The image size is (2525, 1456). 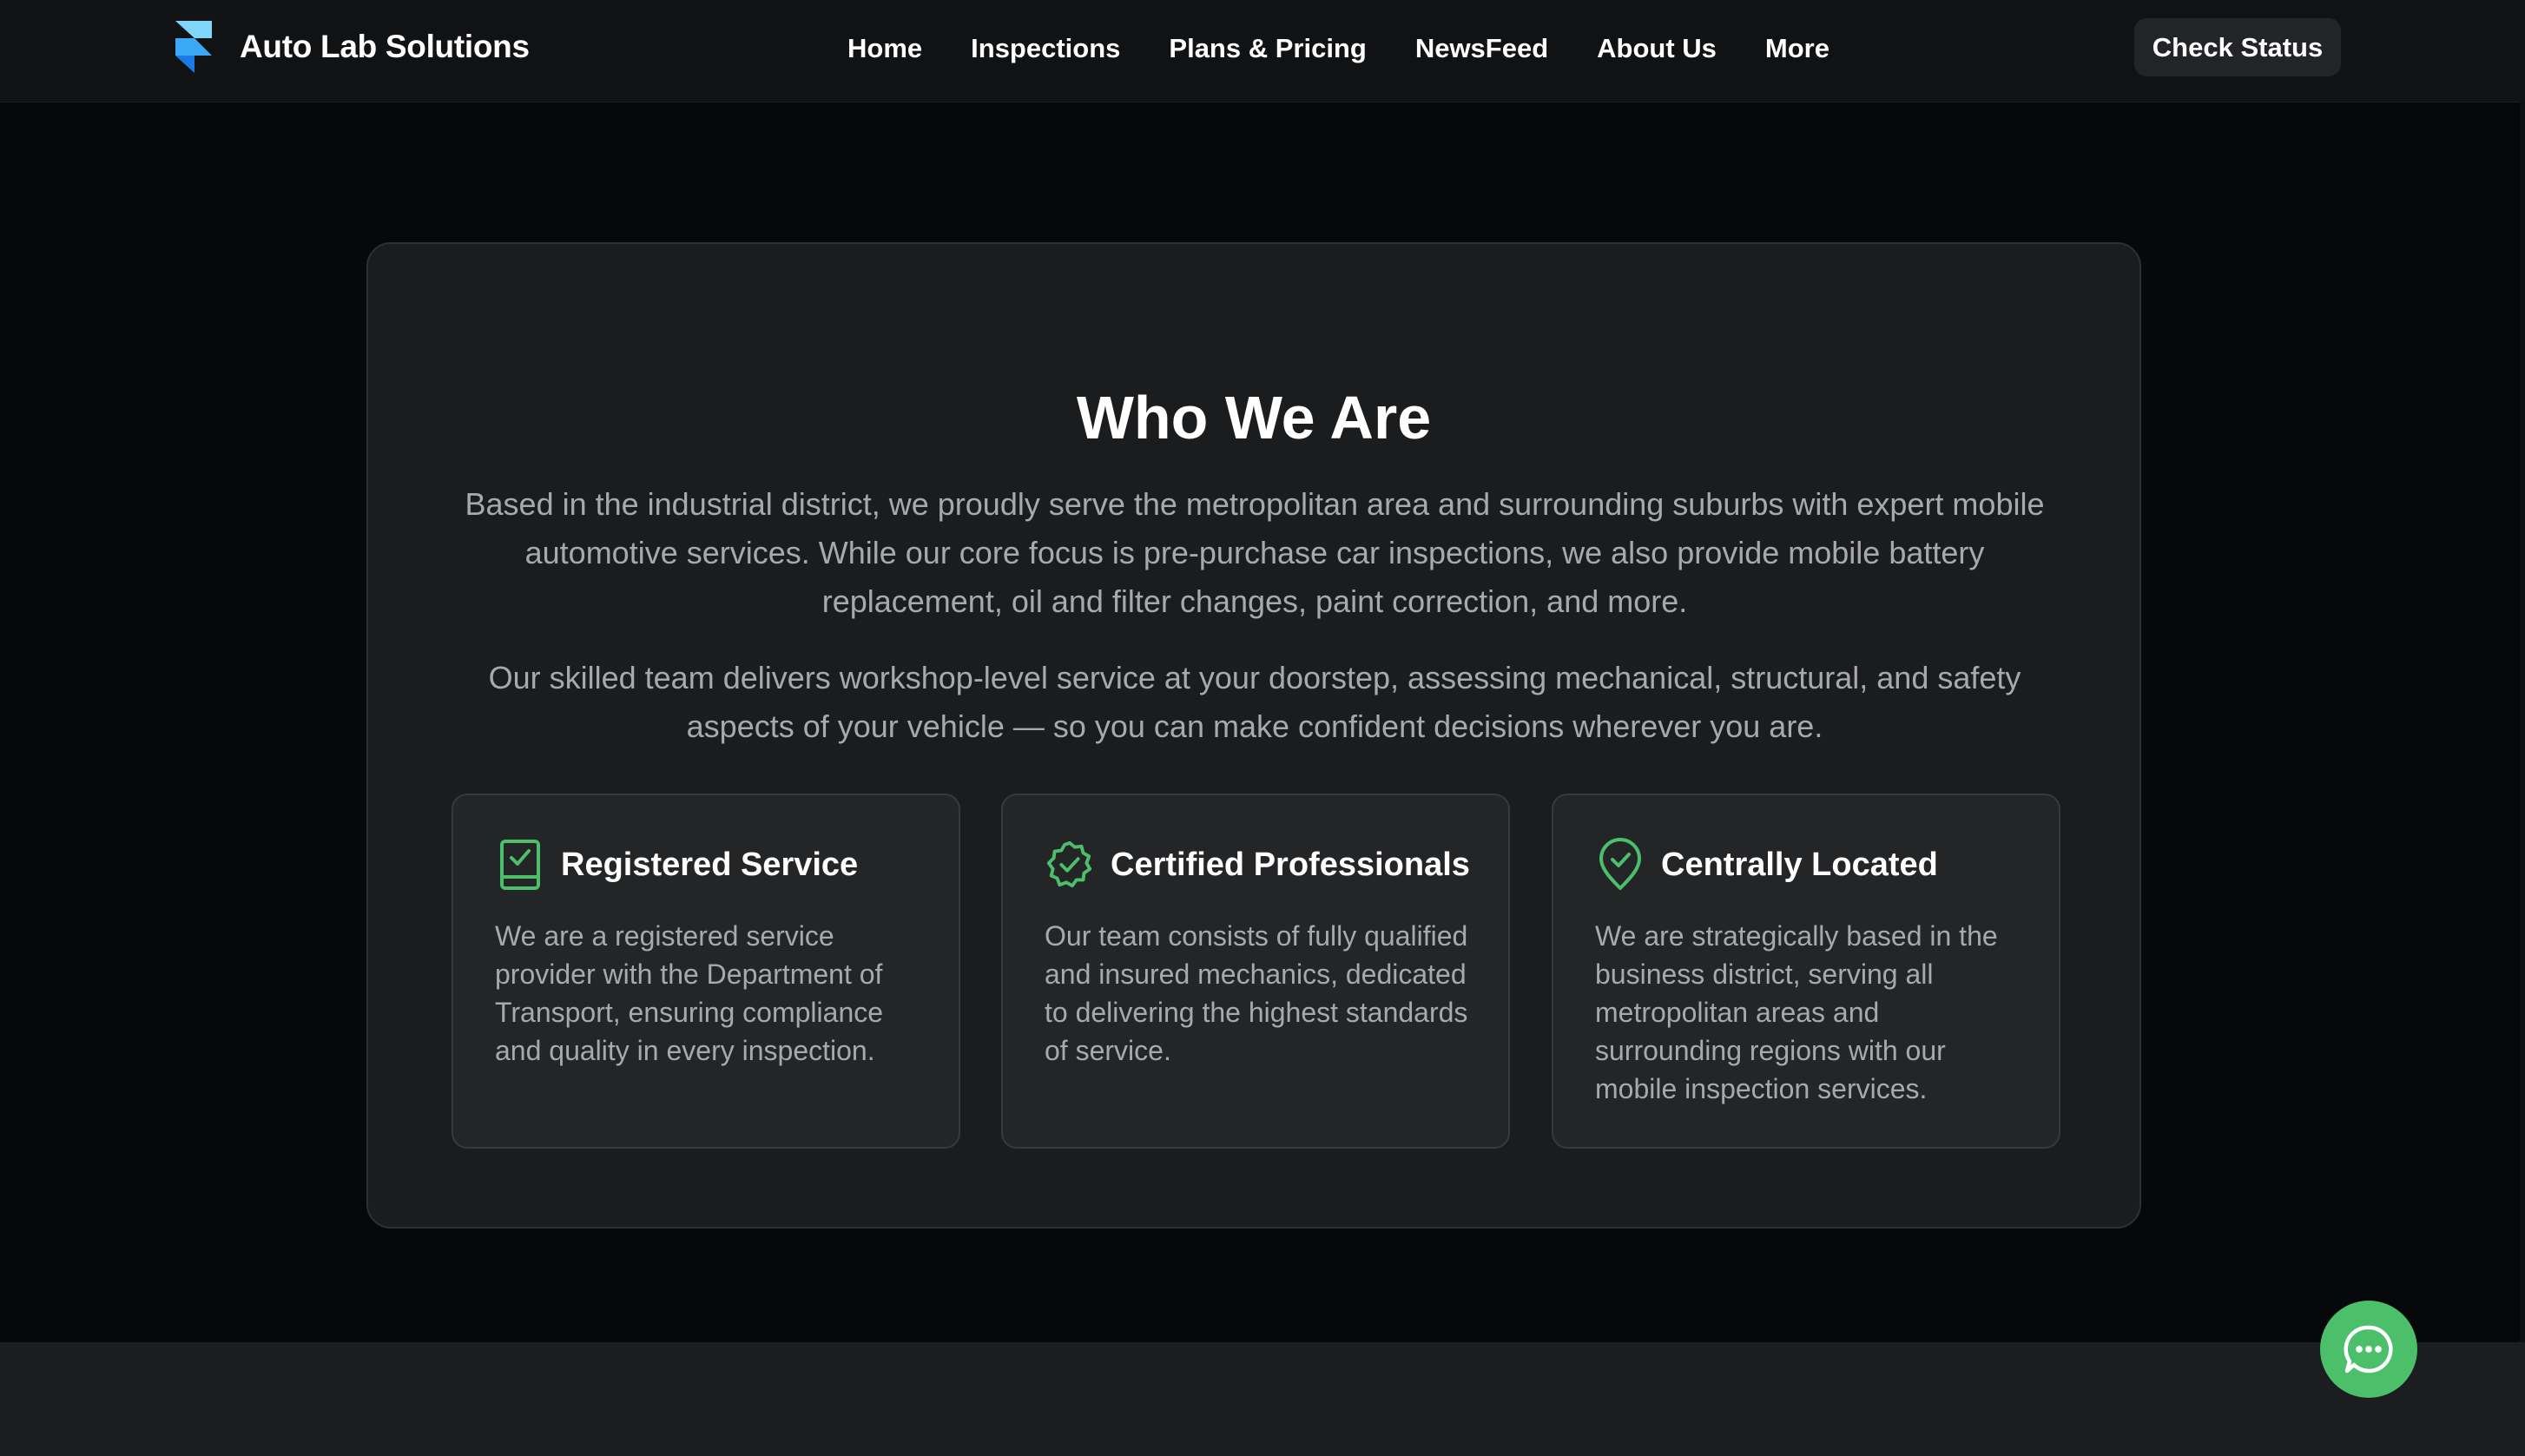 I want to click on scrollbar-track, so click(x=2522, y=722).